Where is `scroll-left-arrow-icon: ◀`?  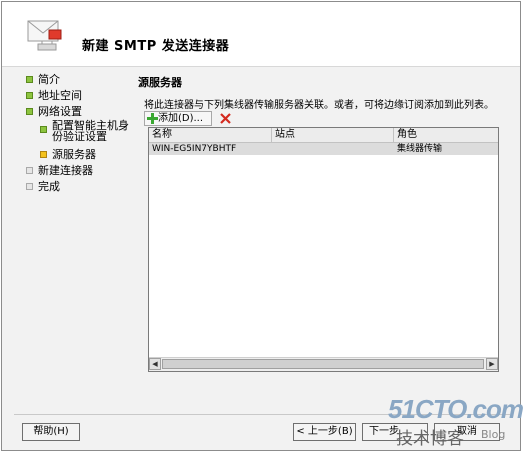
scroll-left-arrow-icon: ◀ is located at coordinates (155, 364).